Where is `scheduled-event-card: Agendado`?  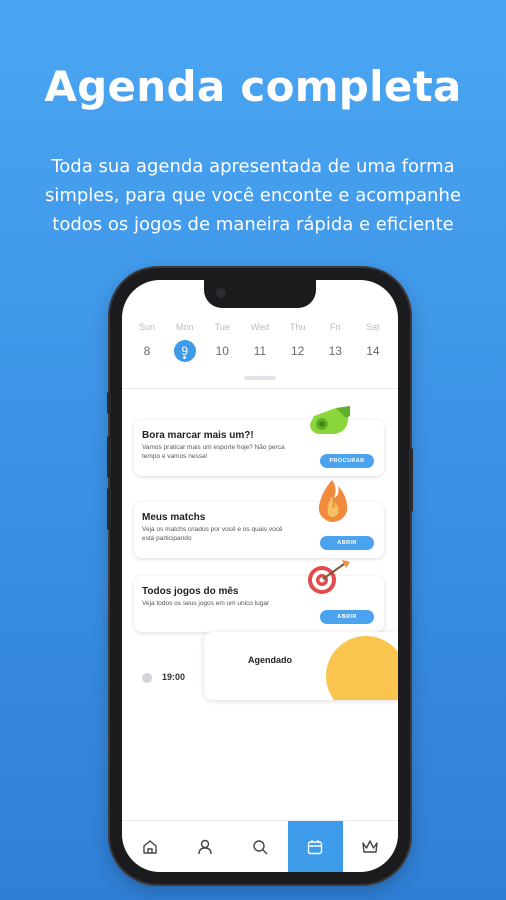
scheduled-event-card: Agendado is located at coordinates (301, 666).